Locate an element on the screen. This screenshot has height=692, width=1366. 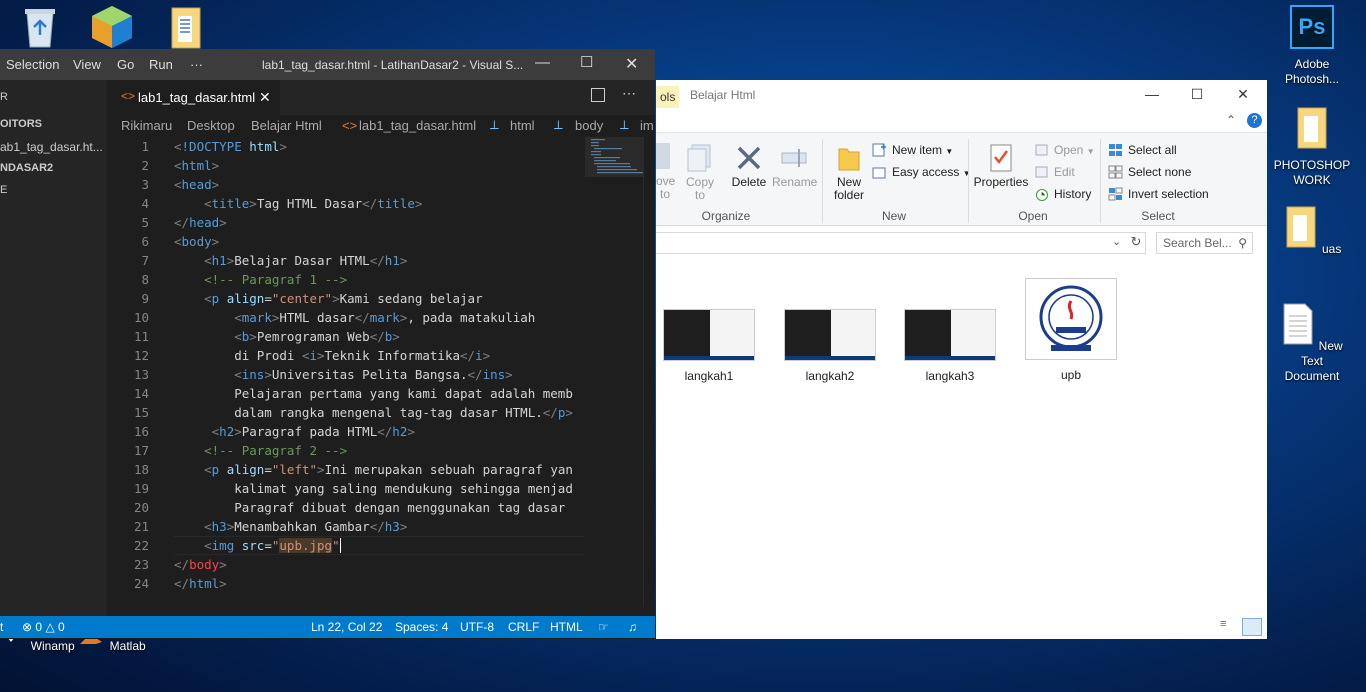
breadcrumb-item: Desktop is located at coordinates (211, 125).